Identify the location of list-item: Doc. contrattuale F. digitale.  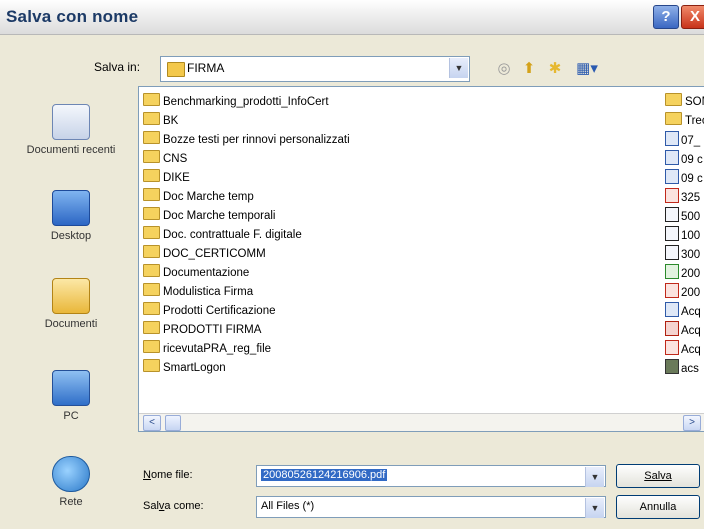
(246, 235).